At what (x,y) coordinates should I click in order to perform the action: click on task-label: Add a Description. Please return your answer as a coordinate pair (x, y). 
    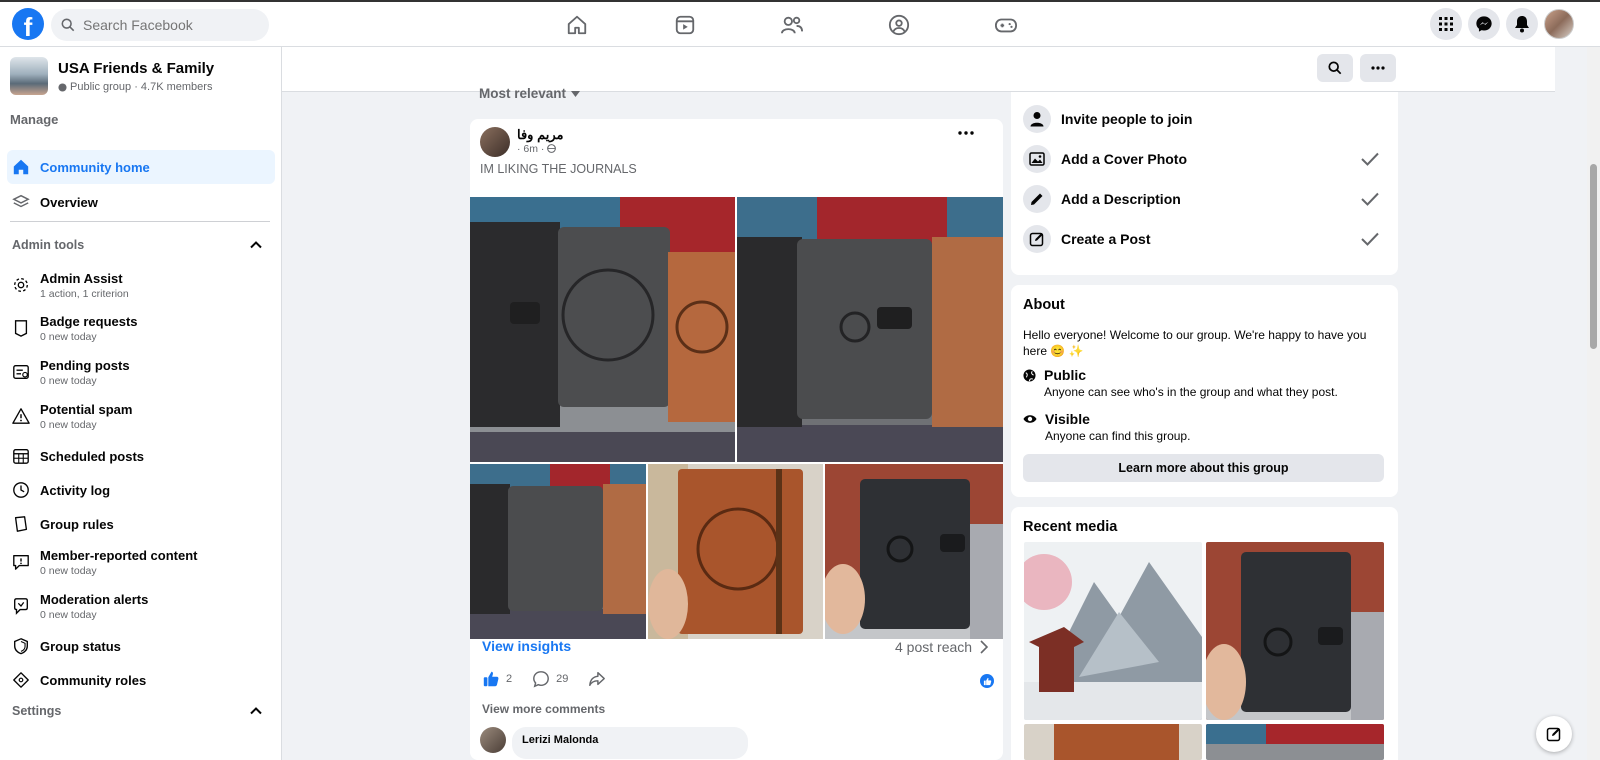
    Looking at the image, I should click on (1121, 199).